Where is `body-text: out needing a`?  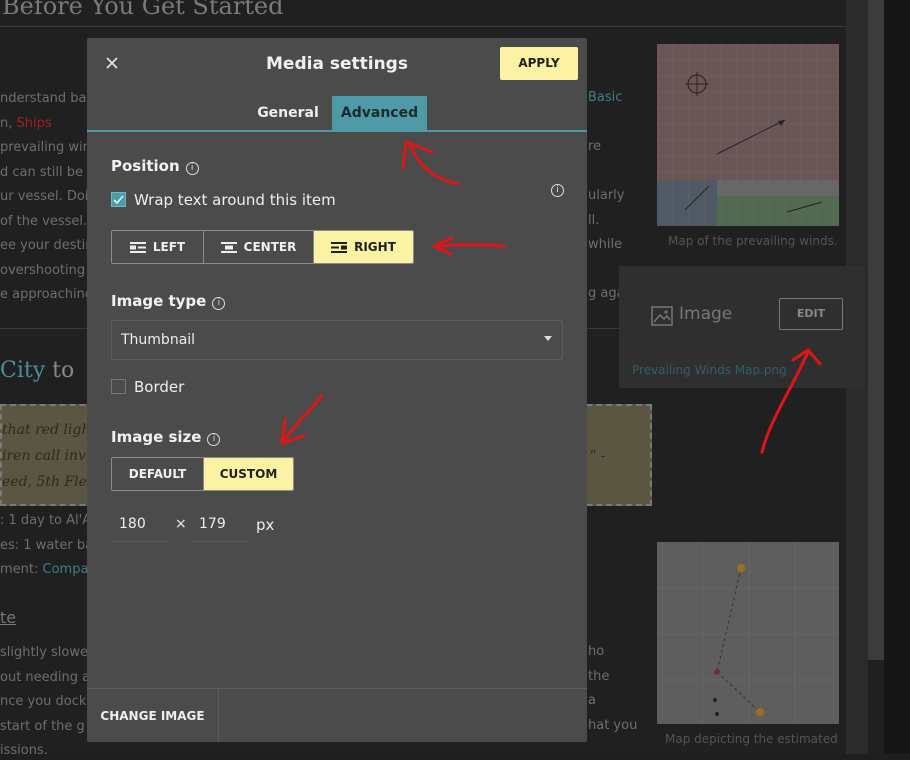
body-text: out needing a is located at coordinates (45, 677).